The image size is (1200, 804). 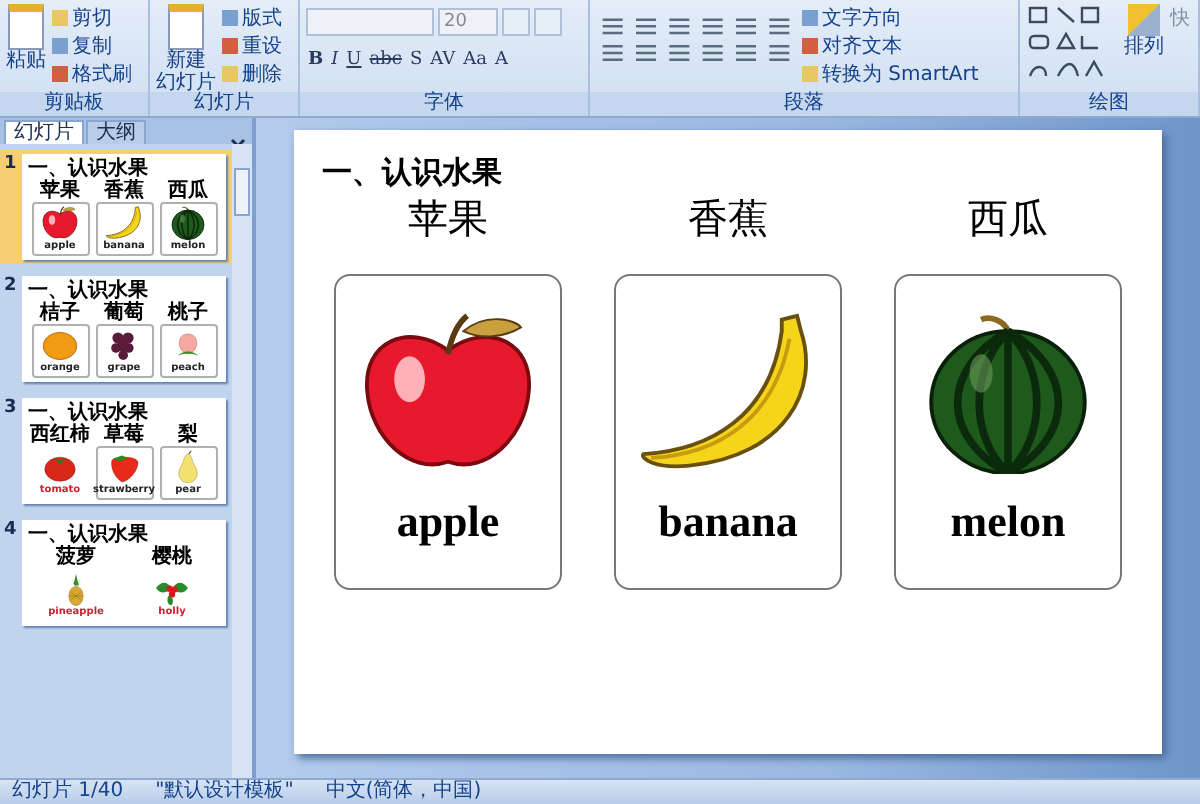 What do you see at coordinates (890, 17) in the screenshot?
I see `ribbon-command: 文字方向` at bounding box center [890, 17].